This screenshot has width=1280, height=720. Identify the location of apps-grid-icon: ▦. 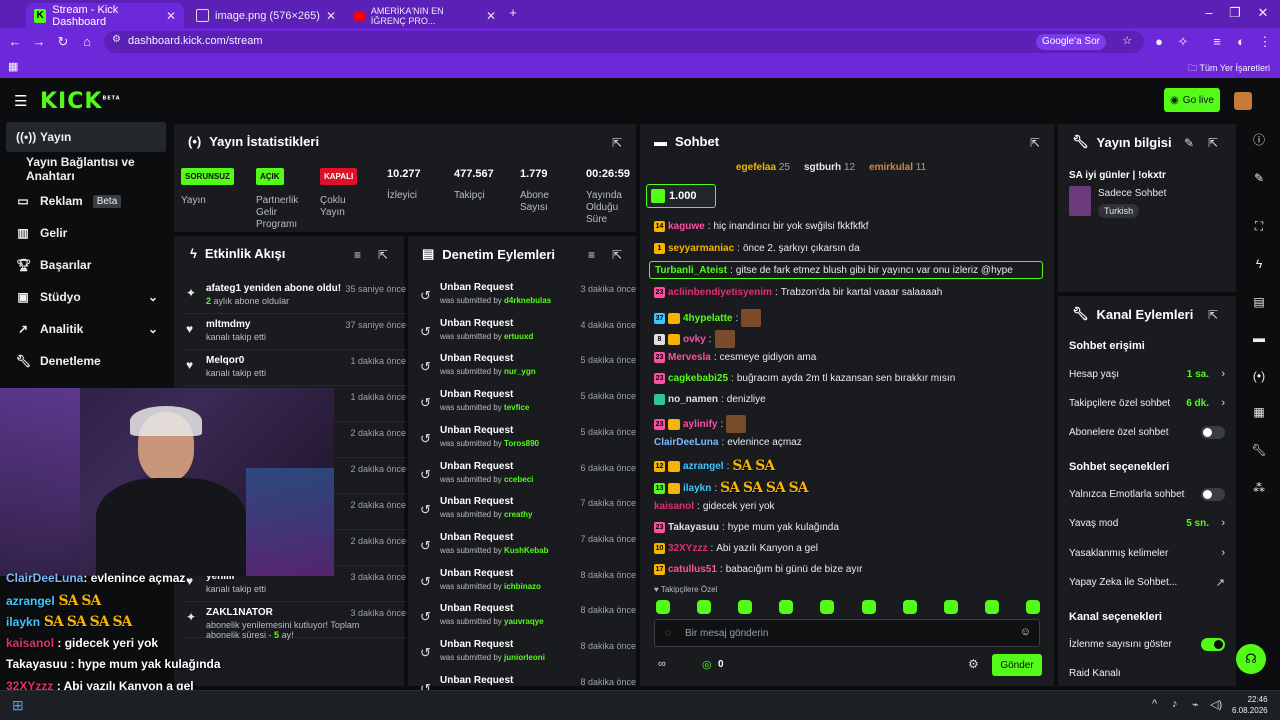
(13, 66).